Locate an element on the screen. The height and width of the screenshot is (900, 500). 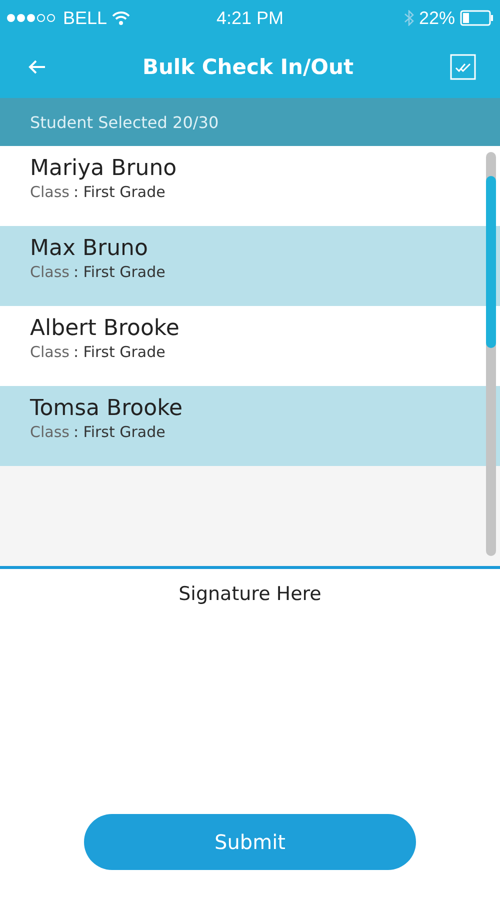
student-name: Mariya Bruno is located at coordinates (104, 168).